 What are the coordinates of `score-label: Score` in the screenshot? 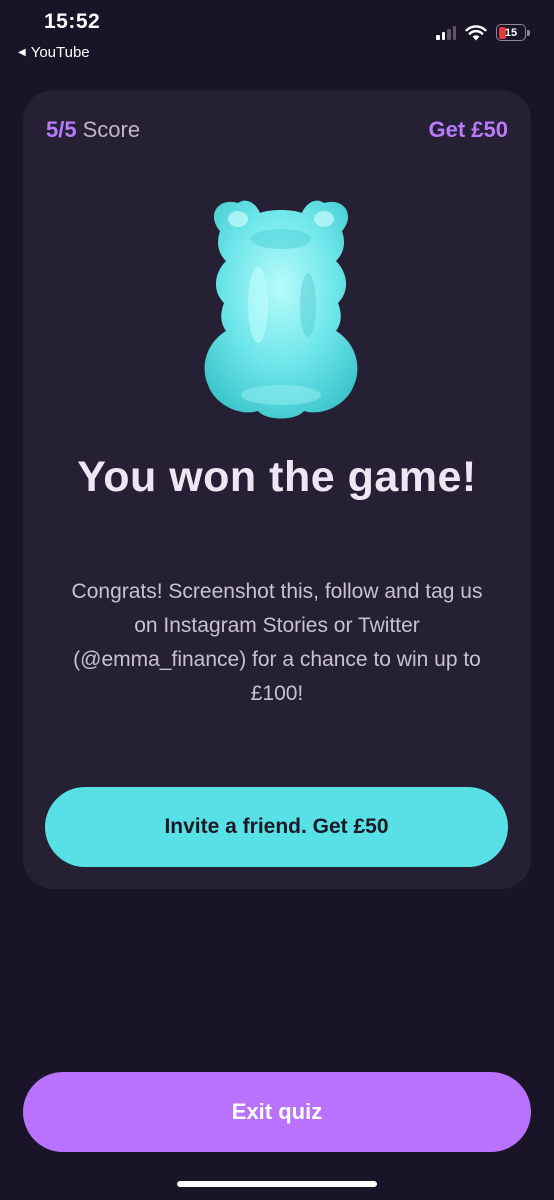 It's located at (111, 129).